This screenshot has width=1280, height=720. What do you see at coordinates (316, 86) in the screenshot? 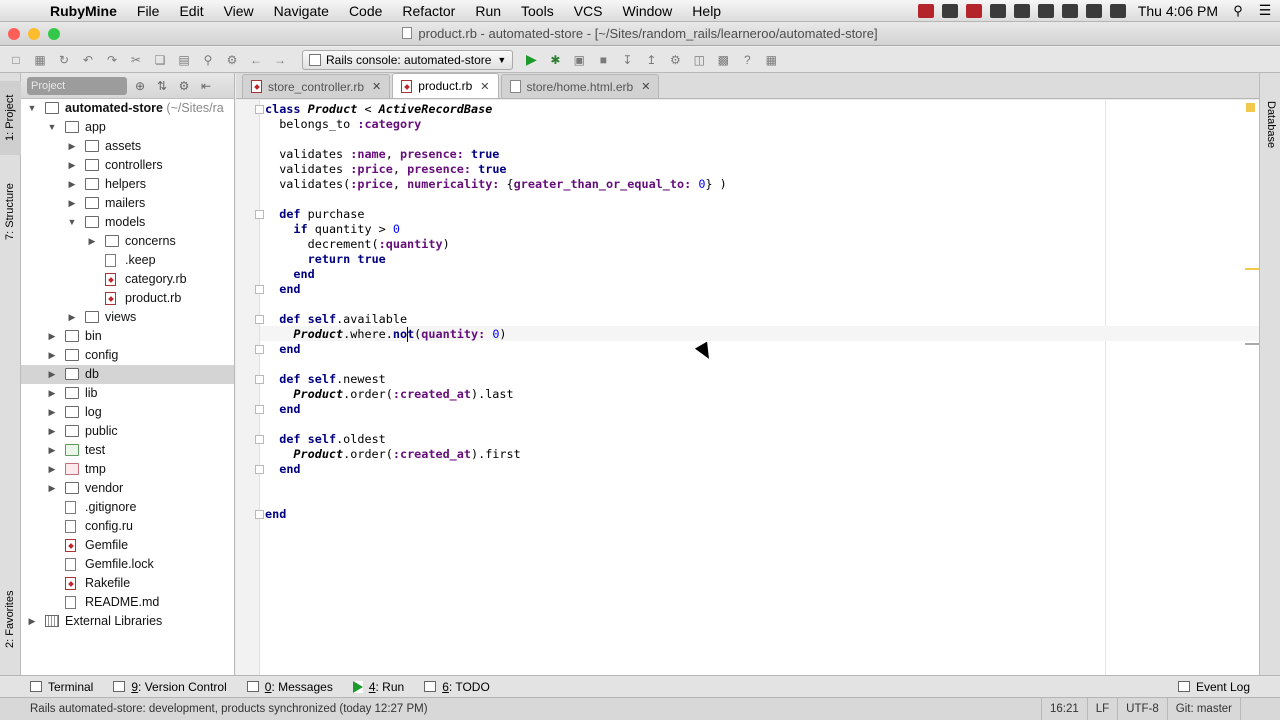
I see `editor-tab-store-controller: store_controller.rb ✕` at bounding box center [316, 86].